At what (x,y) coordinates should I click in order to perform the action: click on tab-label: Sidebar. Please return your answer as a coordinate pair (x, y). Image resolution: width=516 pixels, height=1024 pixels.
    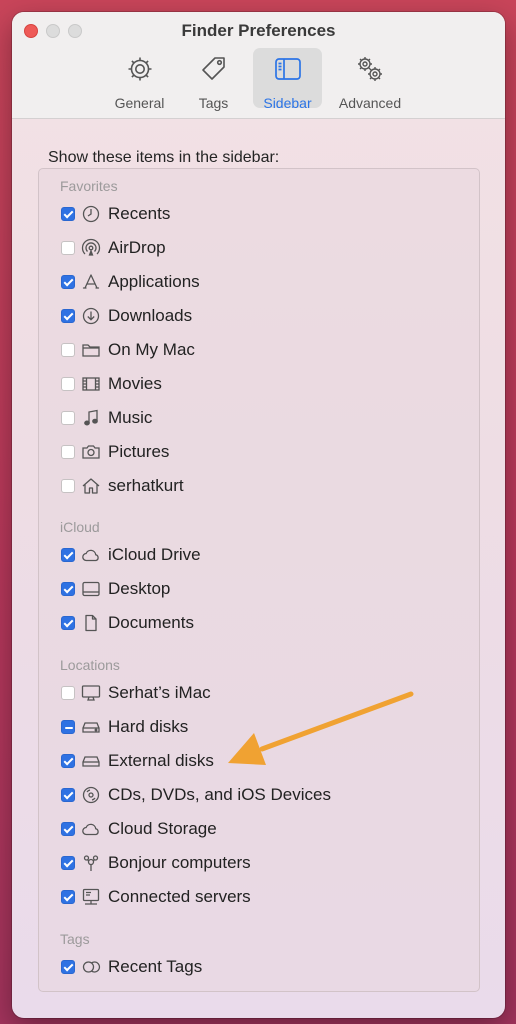
    Looking at the image, I should click on (287, 103).